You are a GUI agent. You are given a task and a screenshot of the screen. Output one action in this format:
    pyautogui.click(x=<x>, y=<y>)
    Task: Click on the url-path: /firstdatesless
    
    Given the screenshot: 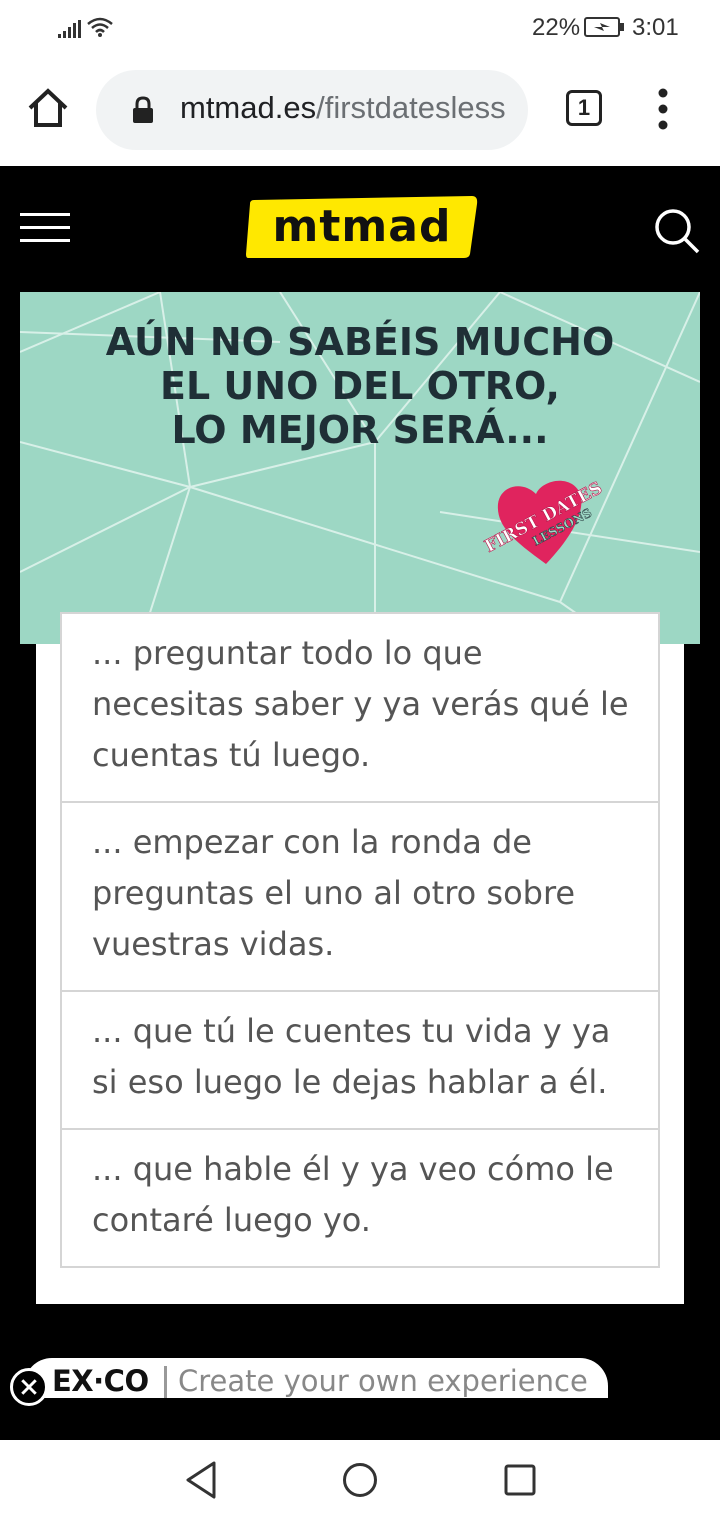 What is the action you would take?
    pyautogui.click(x=411, y=107)
    